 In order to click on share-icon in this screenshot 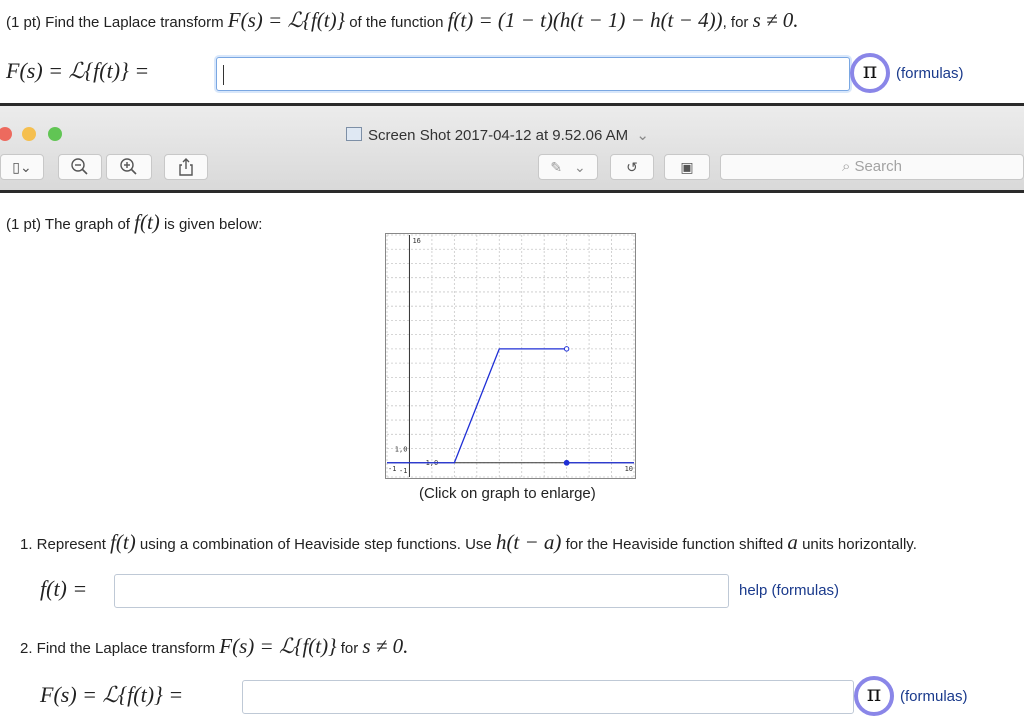, I will do `click(186, 167)`.